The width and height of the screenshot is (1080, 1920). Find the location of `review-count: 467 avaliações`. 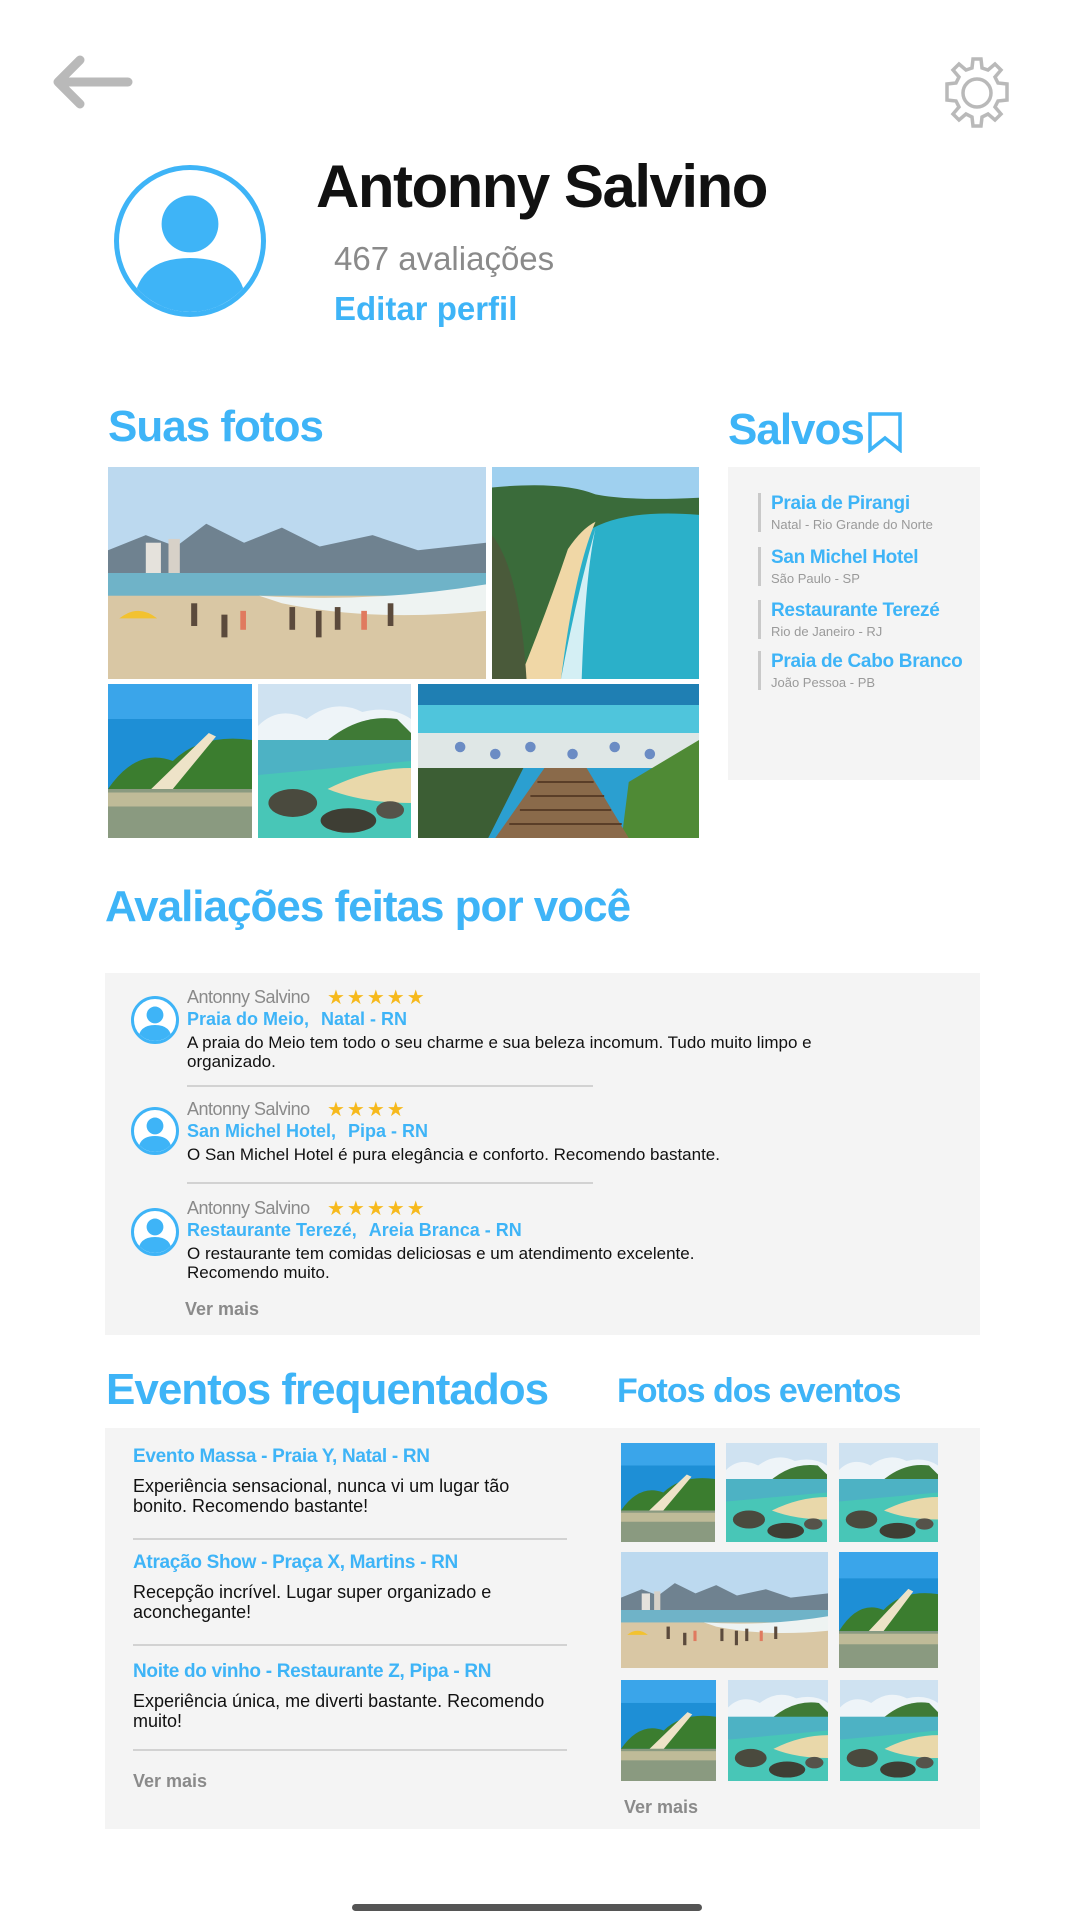

review-count: 467 avaliações is located at coordinates (444, 258).